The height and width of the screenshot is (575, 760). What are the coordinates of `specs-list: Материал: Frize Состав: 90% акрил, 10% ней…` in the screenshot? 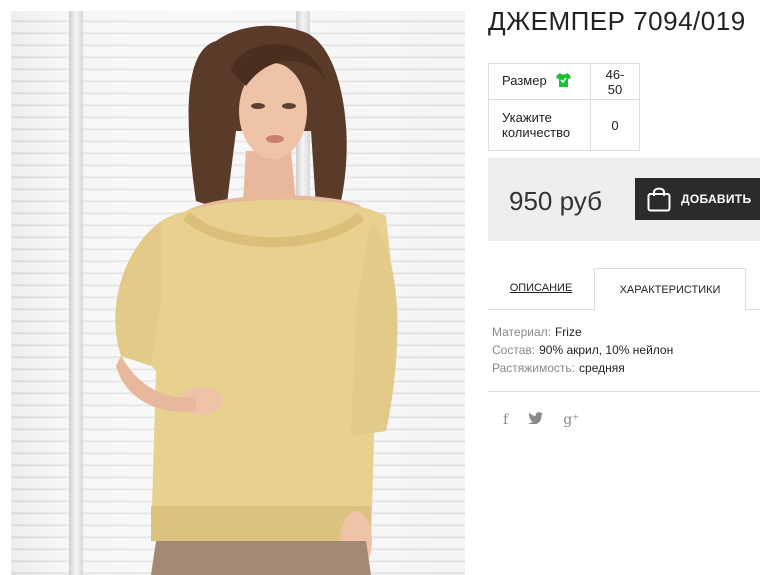 It's located at (582, 350).